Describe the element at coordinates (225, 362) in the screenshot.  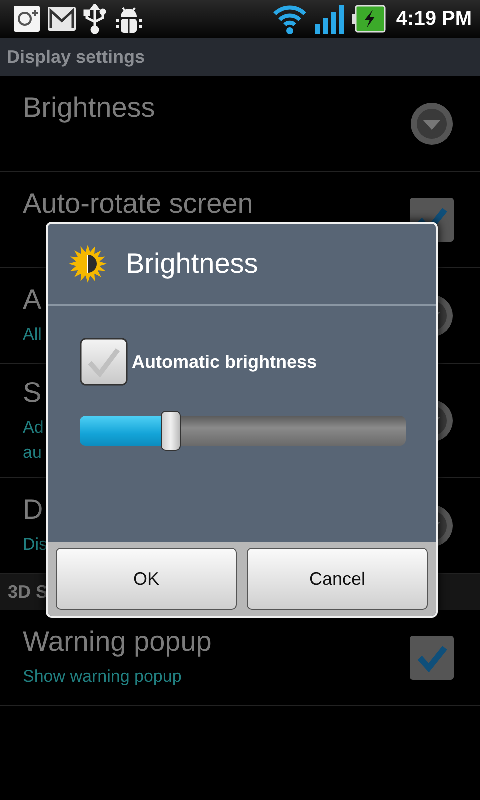
I see `checkbox-label: Automatic brightness` at that location.